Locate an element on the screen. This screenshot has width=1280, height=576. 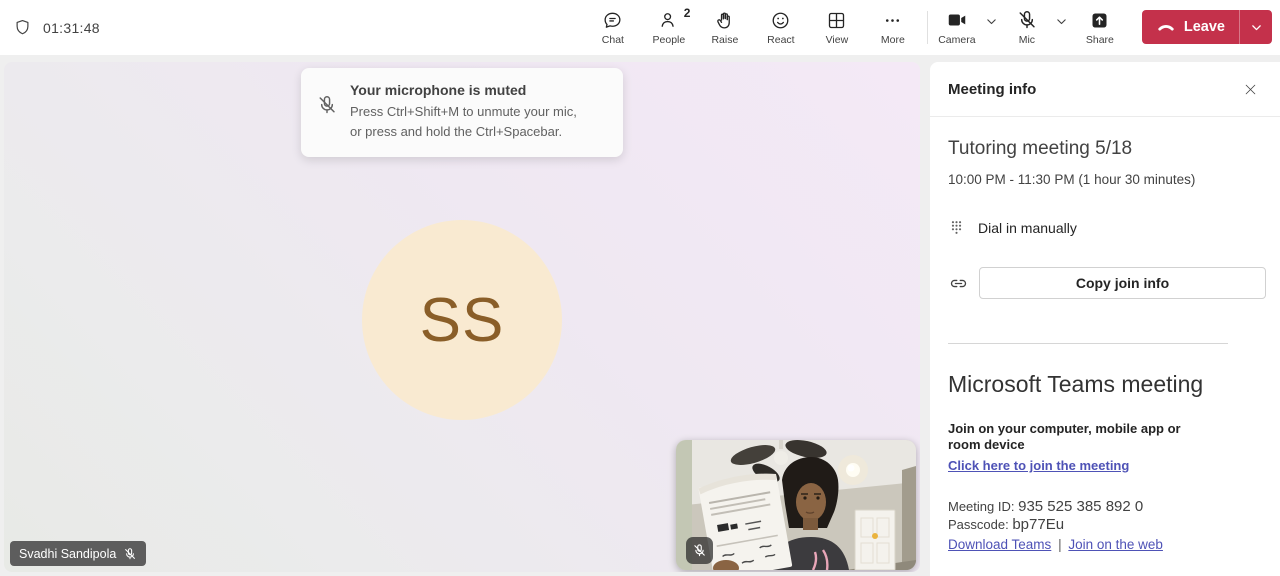
raise-label: Raise is located at coordinates (725, 40).